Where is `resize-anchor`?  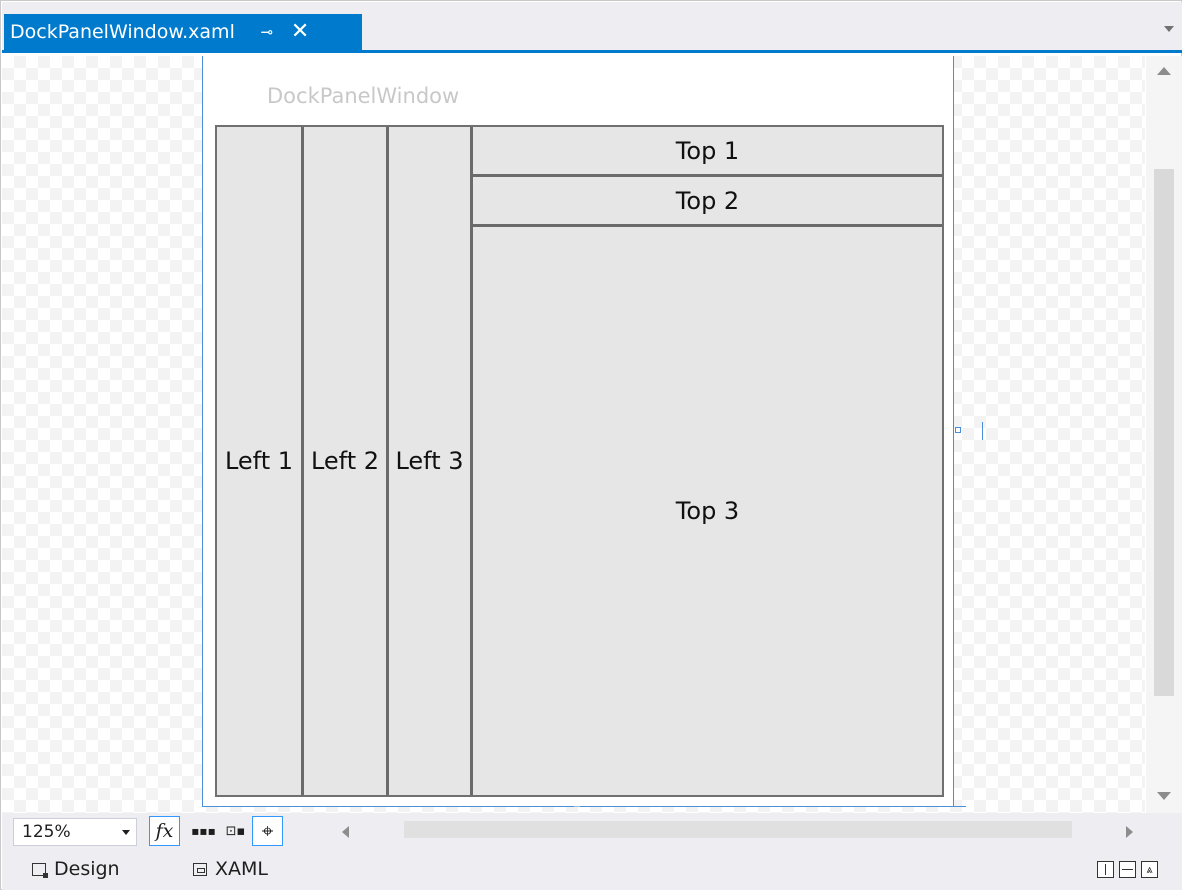
resize-anchor is located at coordinates (958, 430).